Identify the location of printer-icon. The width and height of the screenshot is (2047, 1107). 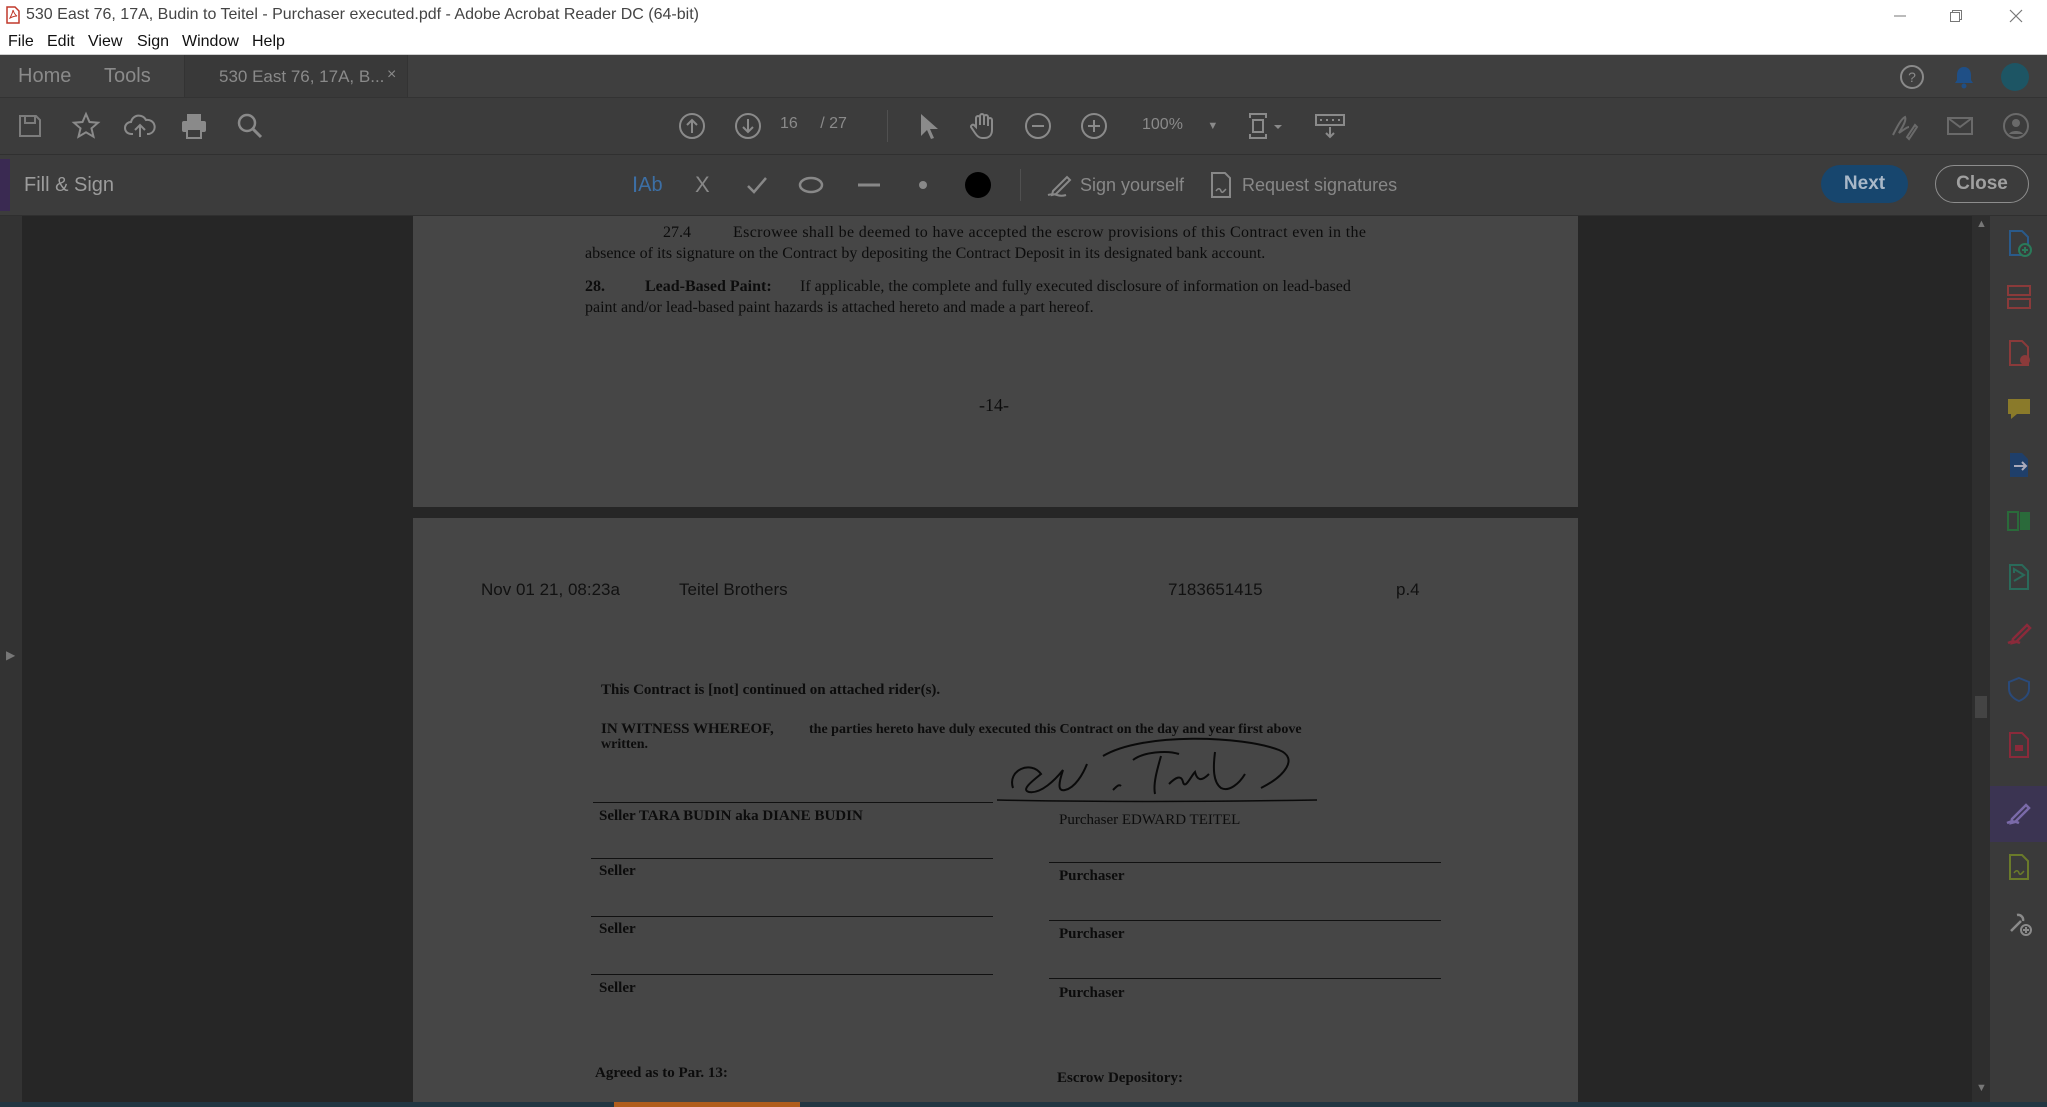
(194, 126).